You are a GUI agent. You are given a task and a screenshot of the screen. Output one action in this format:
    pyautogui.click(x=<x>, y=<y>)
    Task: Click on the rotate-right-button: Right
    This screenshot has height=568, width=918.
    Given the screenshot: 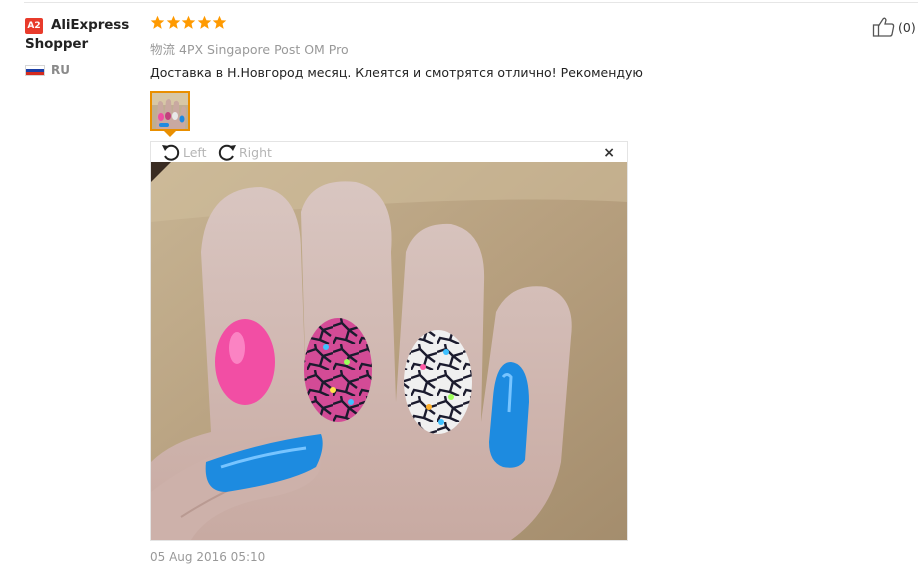 What is the action you would take?
    pyautogui.click(x=244, y=152)
    